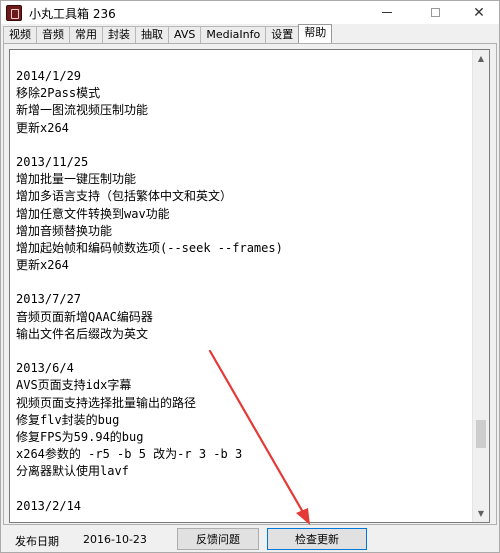 Image resolution: width=500 pixels, height=553 pixels. I want to click on scroll-down-button: ▼, so click(481, 513).